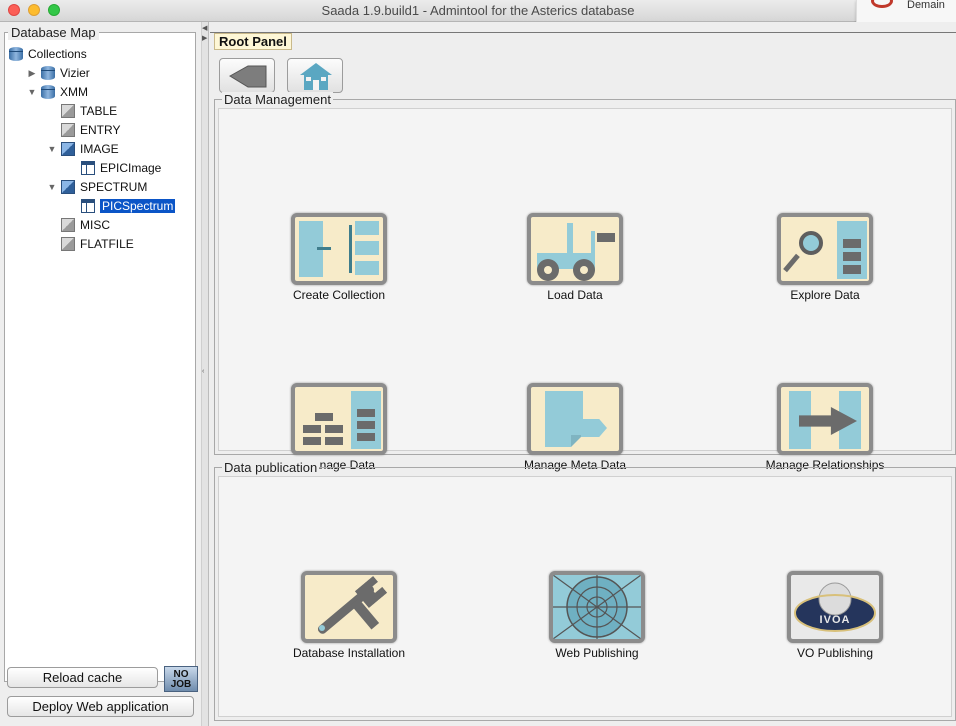  Describe the element at coordinates (825, 295) in the screenshot. I see `explore-data-label: Explore Data` at that location.